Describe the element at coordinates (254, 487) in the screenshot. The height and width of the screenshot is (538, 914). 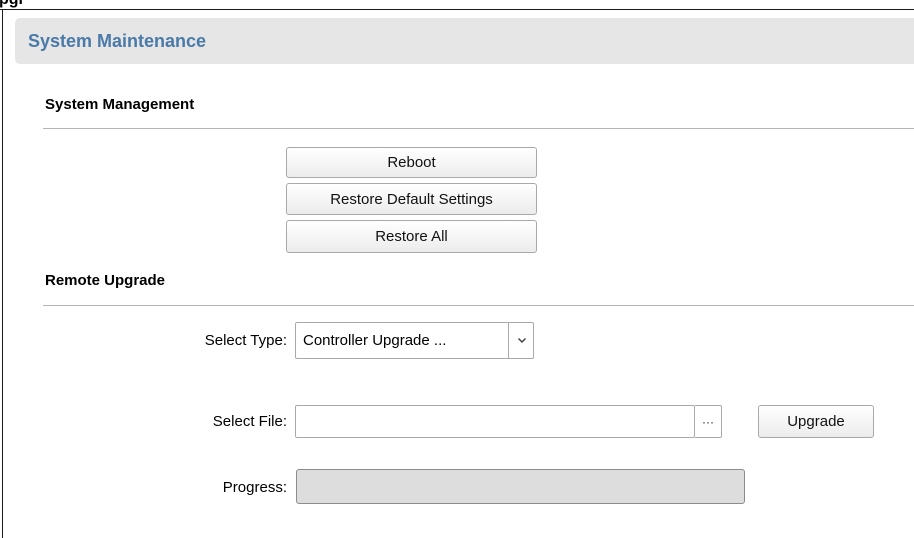
I see `progress-label: Progress:` at that location.